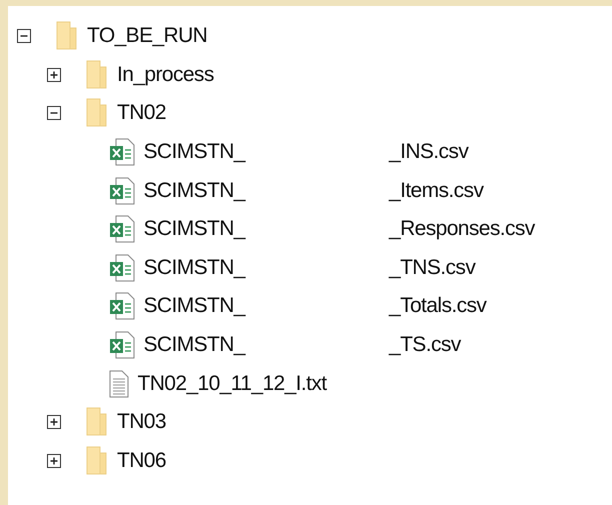  I want to click on item-name: In_process, so click(165, 74).